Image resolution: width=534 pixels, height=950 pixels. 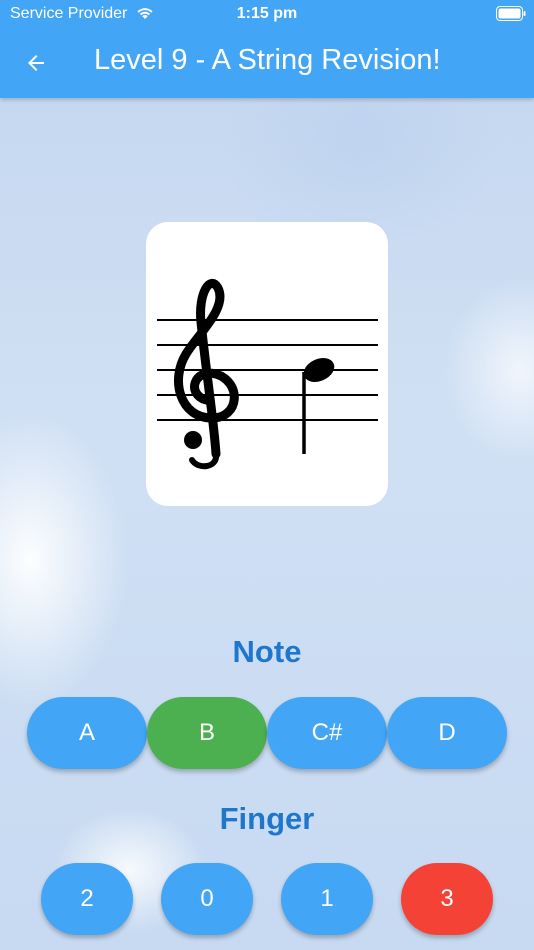 What do you see at coordinates (447, 733) in the screenshot?
I see `note-option-d: D` at bounding box center [447, 733].